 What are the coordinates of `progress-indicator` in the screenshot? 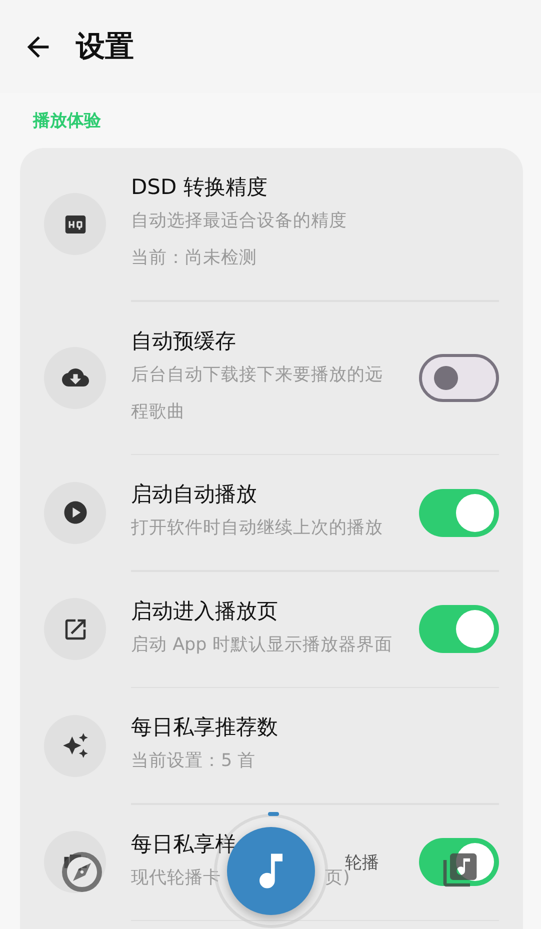 It's located at (273, 814).